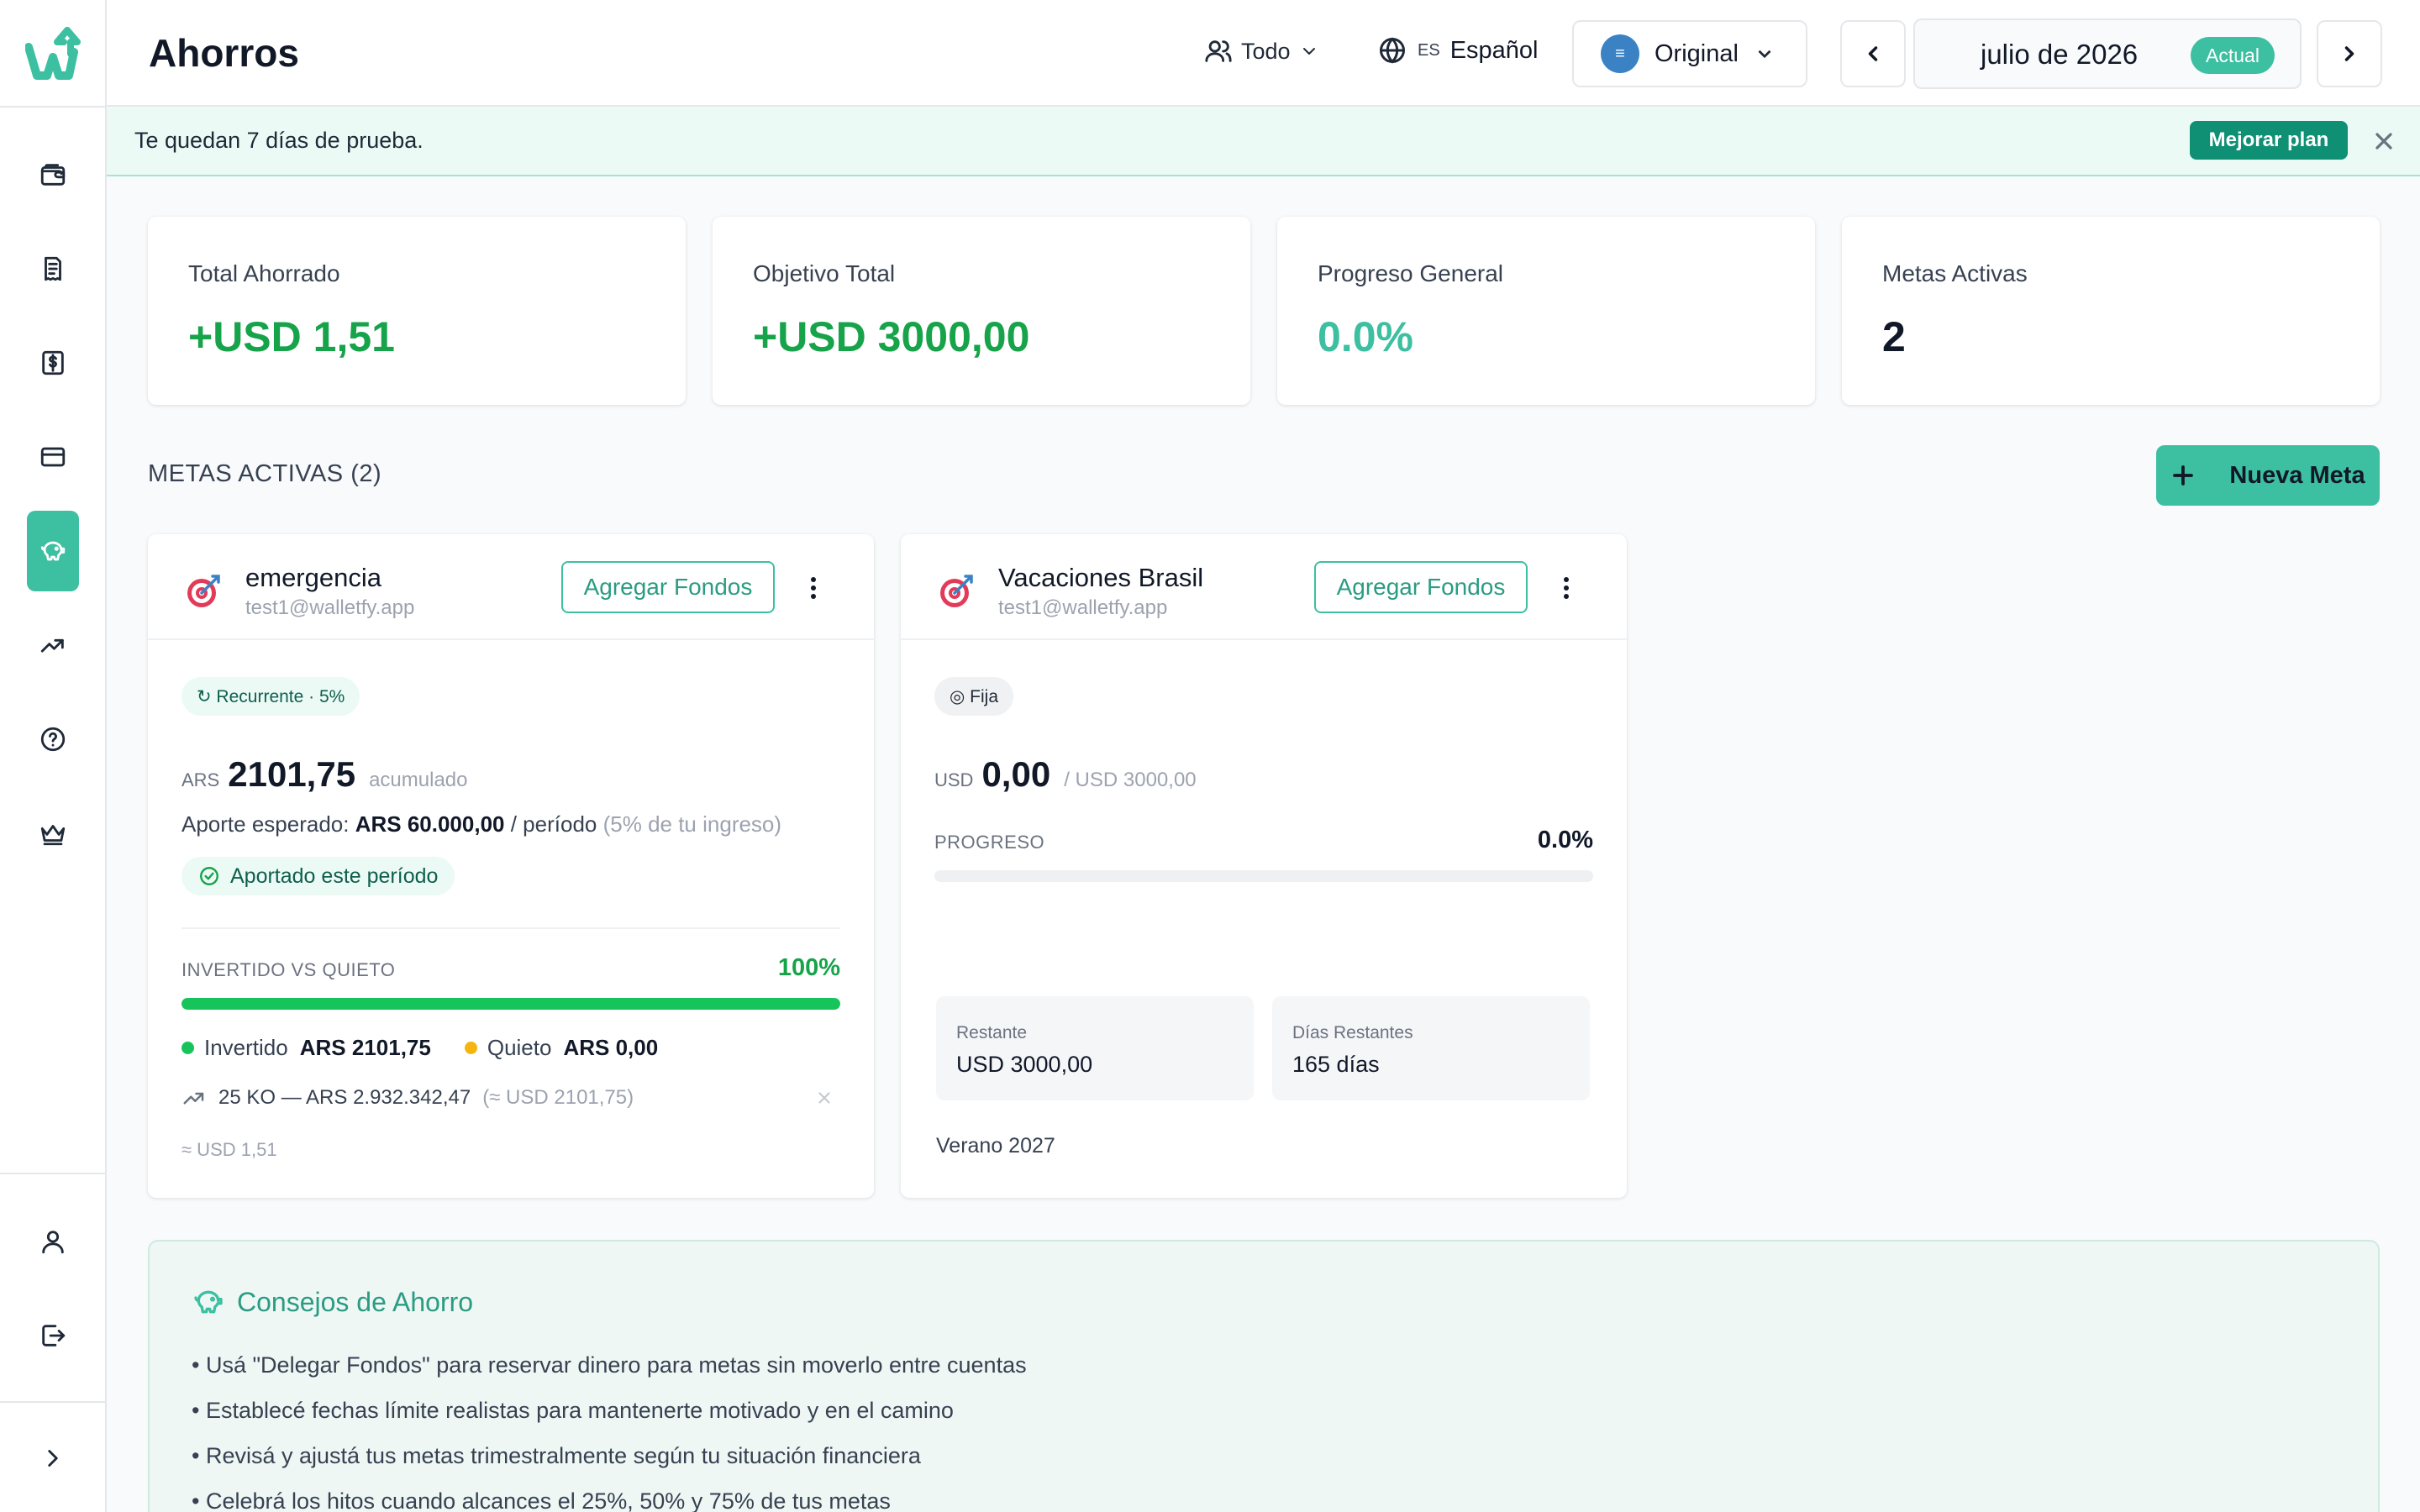  I want to click on investment-note: (≈ USD 2101,75), so click(558, 1097).